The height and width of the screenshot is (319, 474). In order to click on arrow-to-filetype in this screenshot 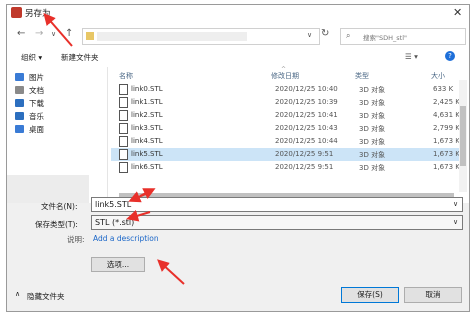, I will do `click(138, 215)`.